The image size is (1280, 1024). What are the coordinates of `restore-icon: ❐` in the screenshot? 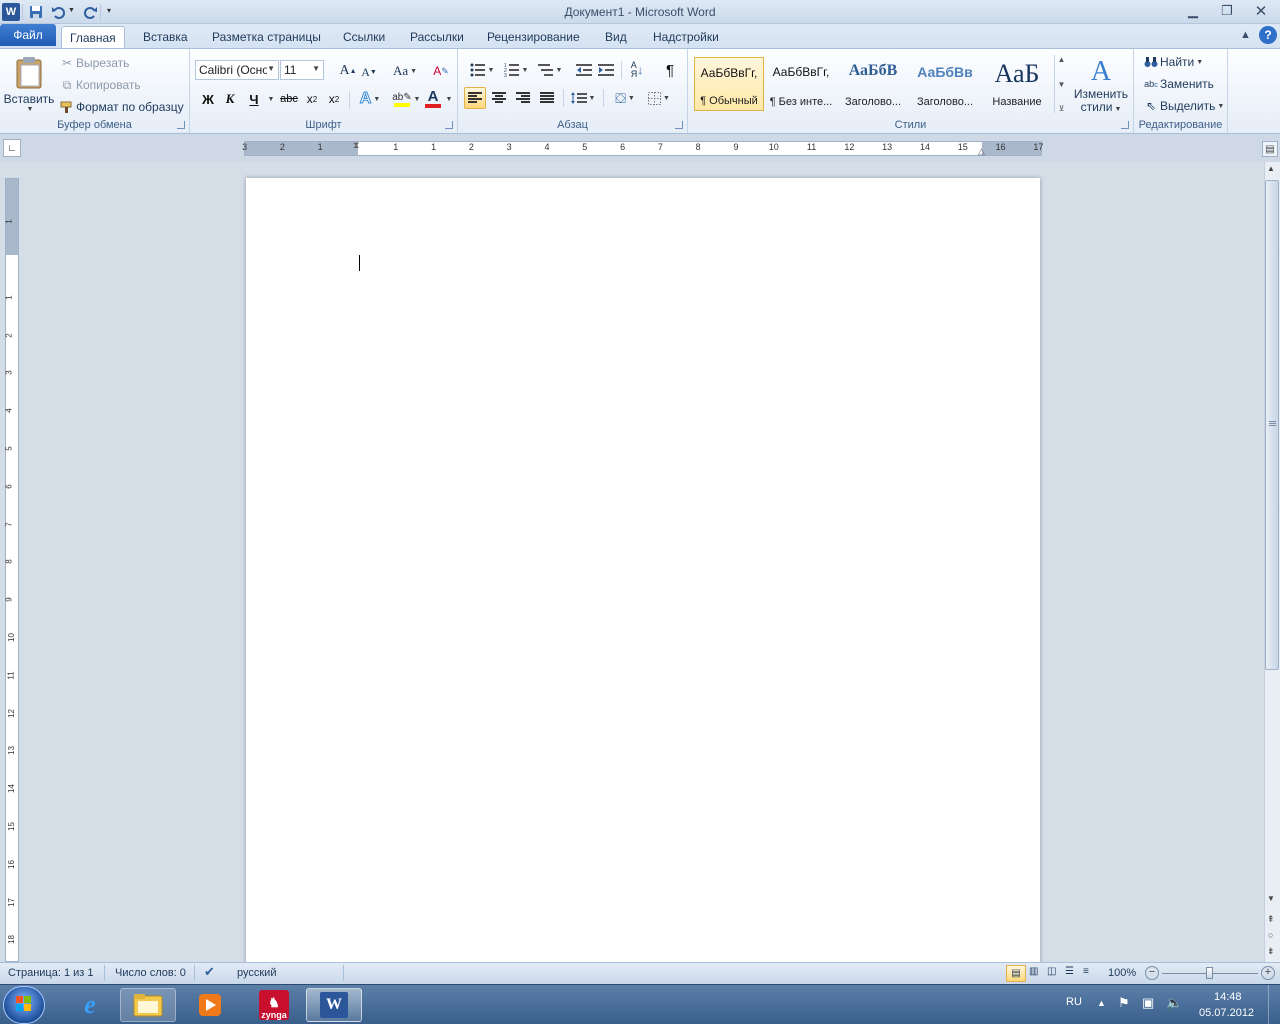 It's located at (1227, 11).